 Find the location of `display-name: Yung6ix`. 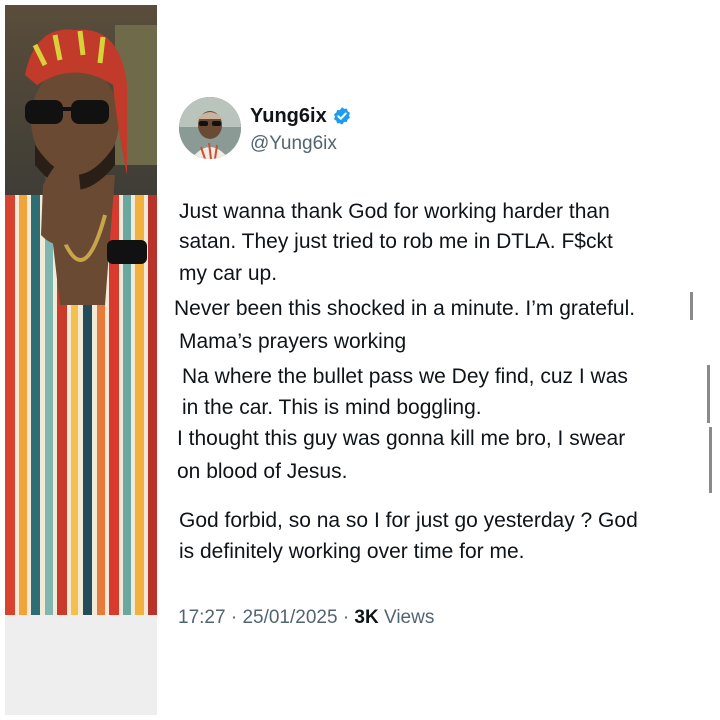

display-name: Yung6ix is located at coordinates (288, 116).